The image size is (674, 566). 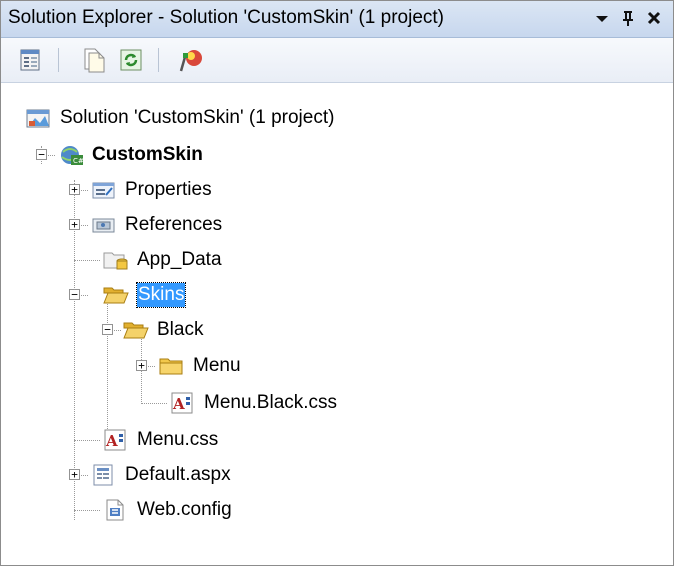 I want to click on tree-label: Menu.Black.css, so click(x=271, y=402).